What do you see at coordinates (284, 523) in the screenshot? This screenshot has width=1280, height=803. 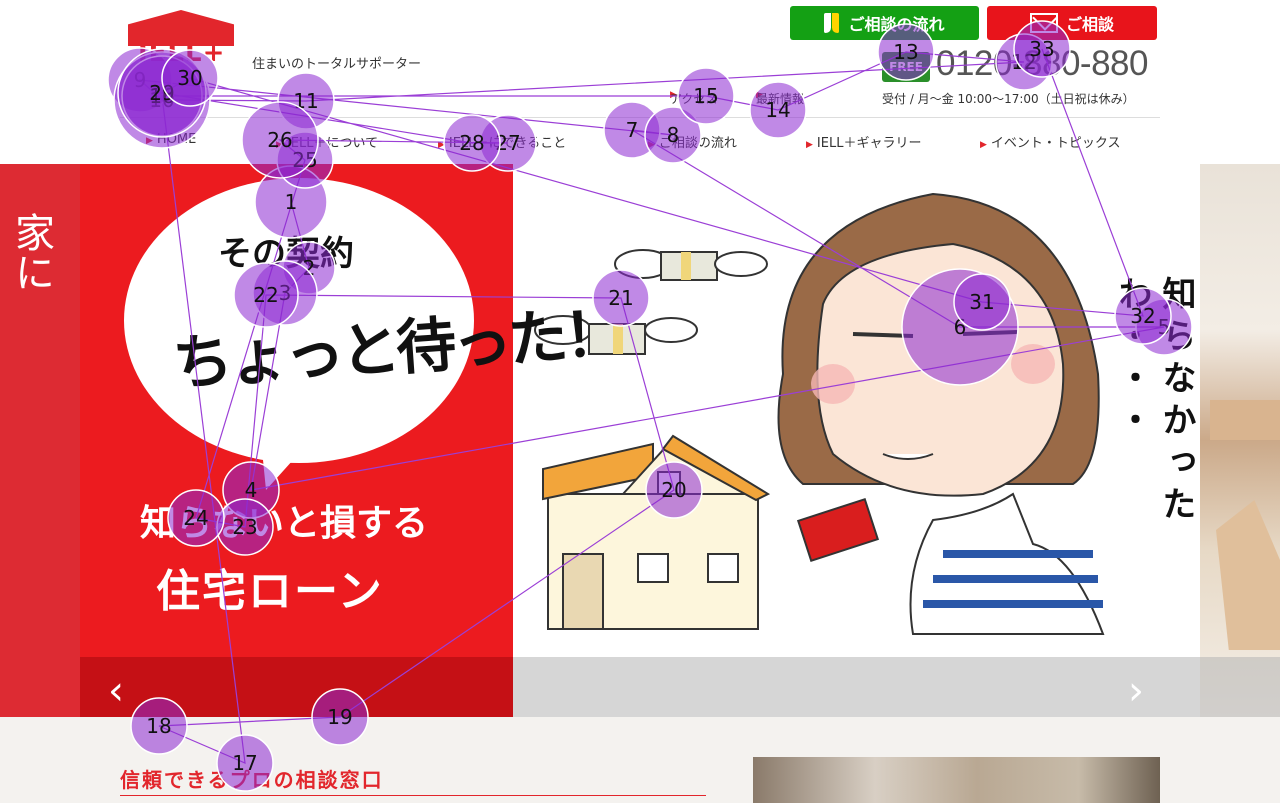 I see `hero-subheadline: 知らないと損する` at bounding box center [284, 523].